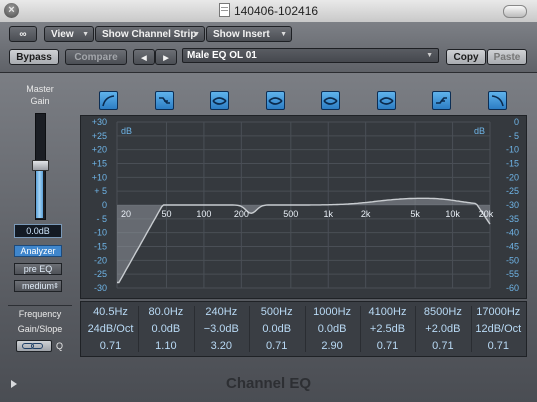 This screenshot has height=402, width=537. I want to click on band-1-toggle, so click(108, 100).